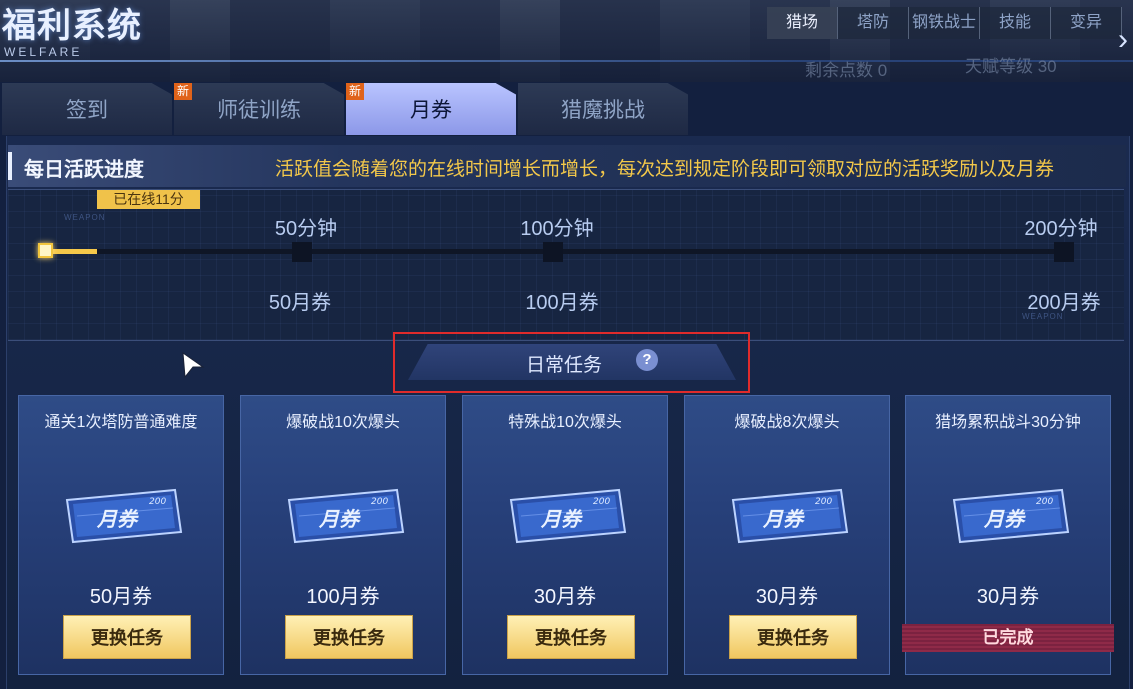 This screenshot has width=1133, height=689. I want to click on task-title: 通关1次塔防普通难度, so click(121, 422).